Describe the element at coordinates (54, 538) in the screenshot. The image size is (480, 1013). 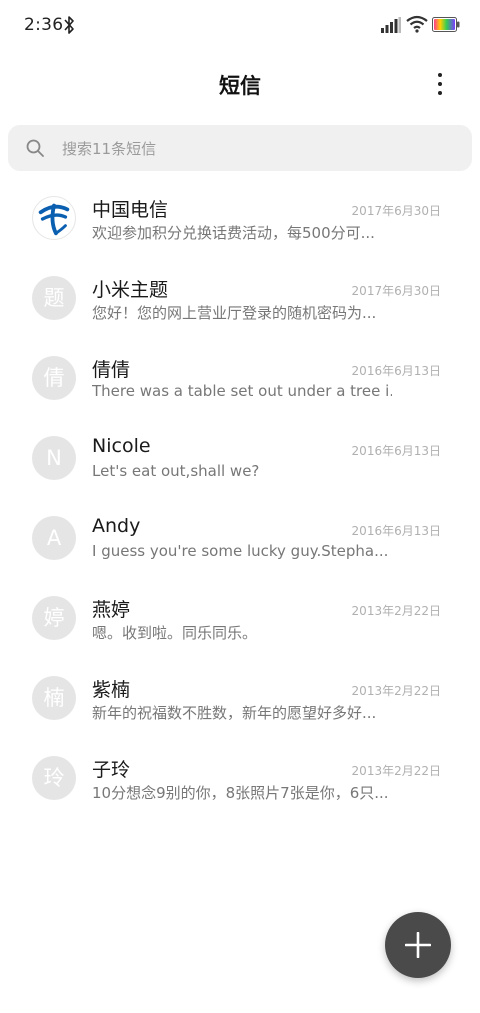
I see `avatar: A` at that location.